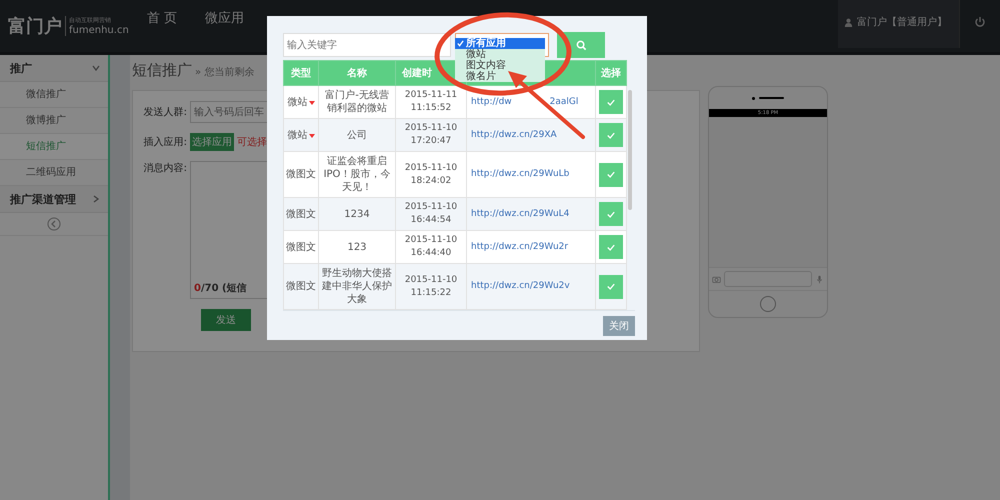 The image size is (1000, 500). I want to click on sidebar-item: 微信推广, so click(54, 95).